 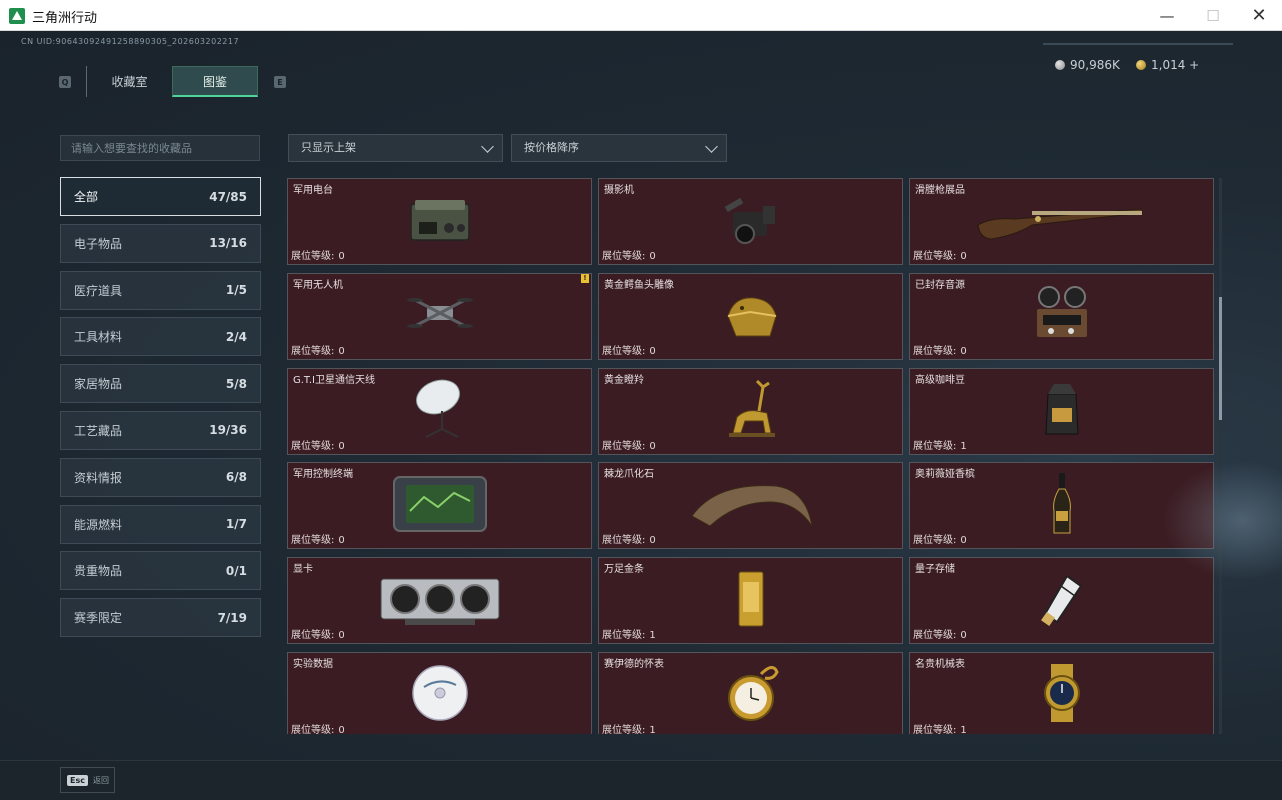 I want to click on category-item: 医疗道具 1/5, so click(x=160, y=290).